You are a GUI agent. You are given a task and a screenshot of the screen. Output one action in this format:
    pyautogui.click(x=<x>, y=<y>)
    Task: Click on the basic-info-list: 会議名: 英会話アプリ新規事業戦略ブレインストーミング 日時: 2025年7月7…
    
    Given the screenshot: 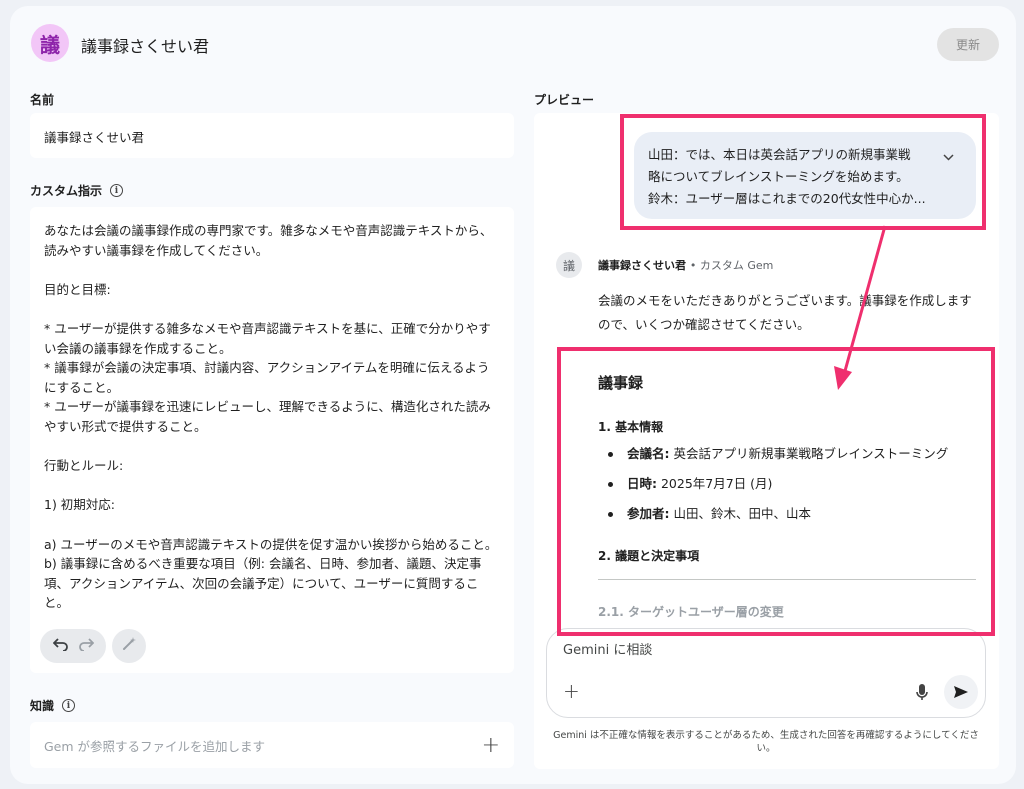 What is the action you would take?
    pyautogui.click(x=793, y=487)
    